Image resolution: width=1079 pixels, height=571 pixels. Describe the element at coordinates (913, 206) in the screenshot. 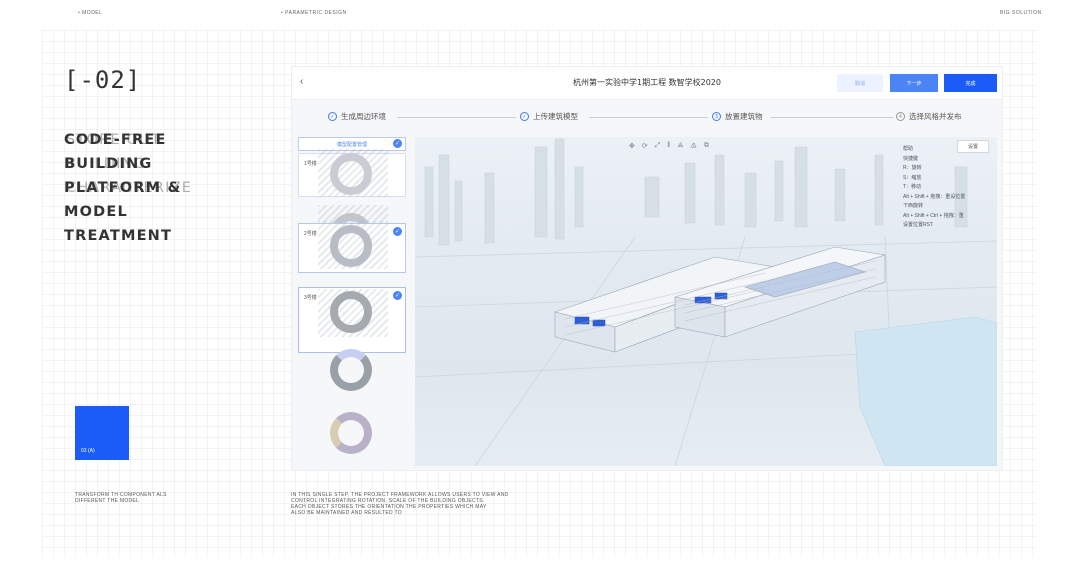

I see `help-line: 下西旋转` at that location.